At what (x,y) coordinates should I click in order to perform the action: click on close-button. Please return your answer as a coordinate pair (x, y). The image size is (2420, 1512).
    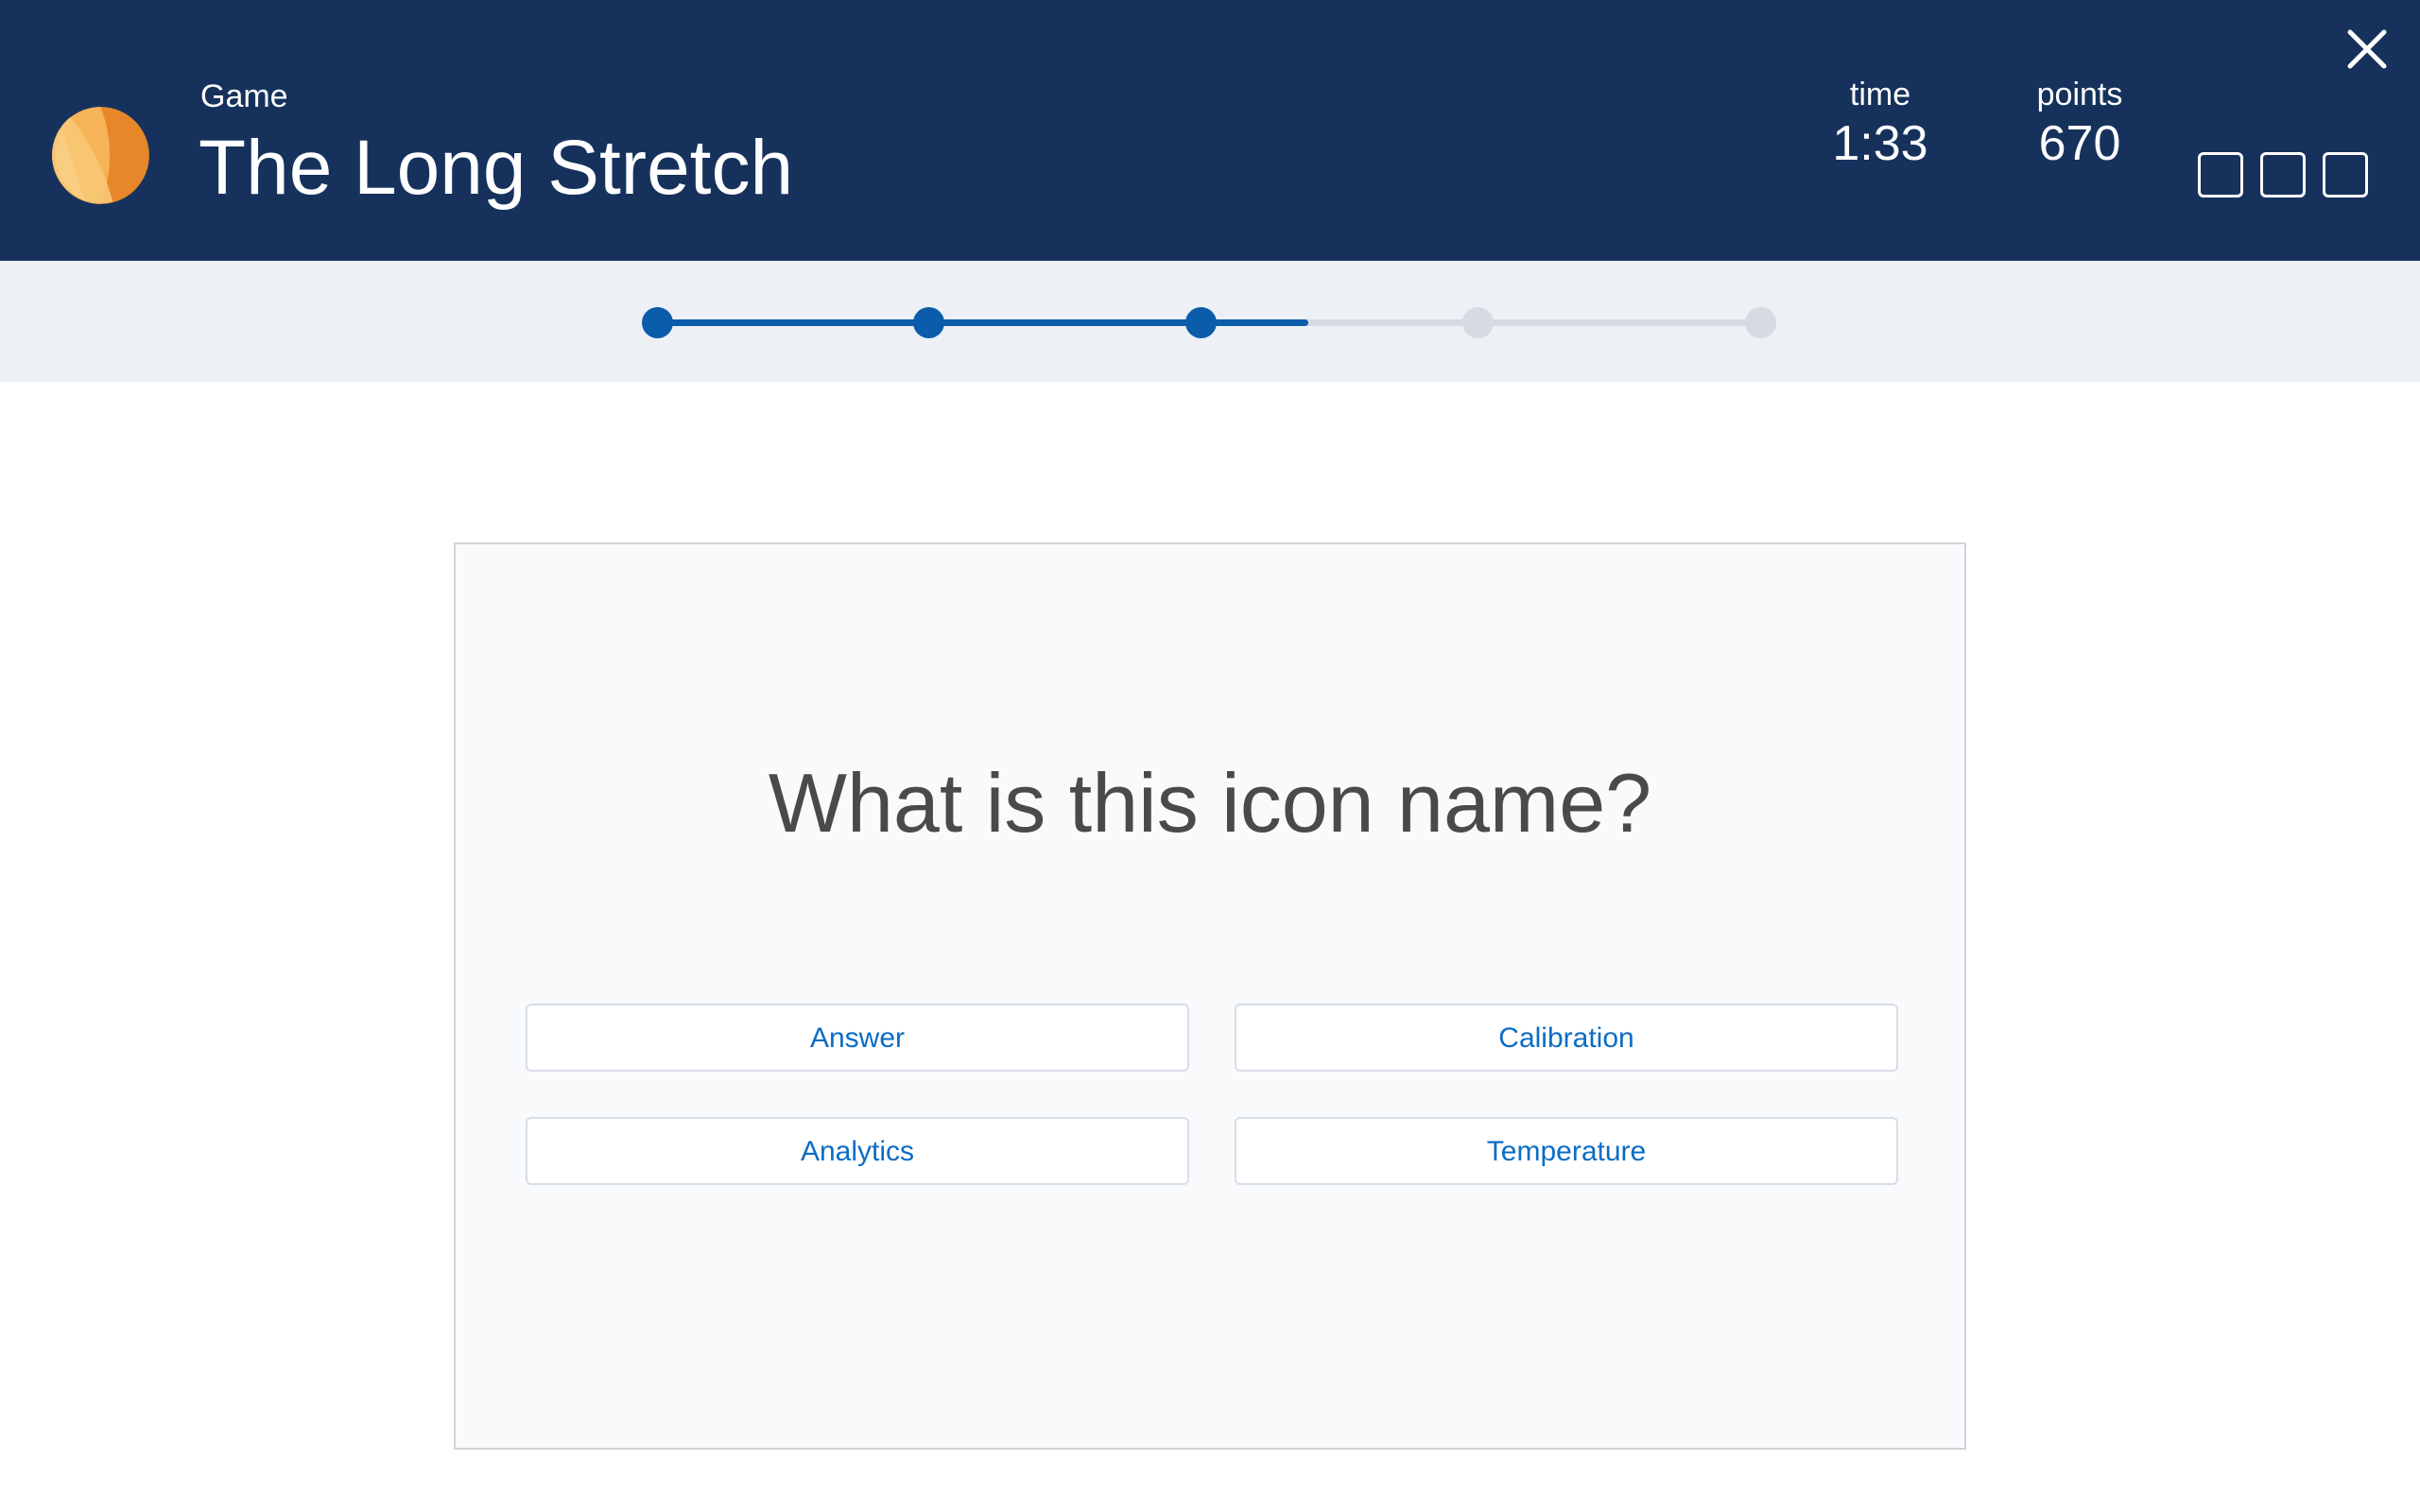
    Looking at the image, I should click on (2367, 49).